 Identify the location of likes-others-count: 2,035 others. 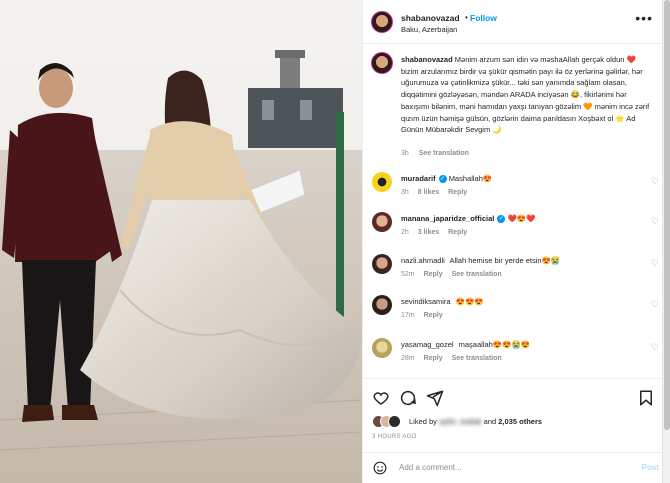
(520, 421).